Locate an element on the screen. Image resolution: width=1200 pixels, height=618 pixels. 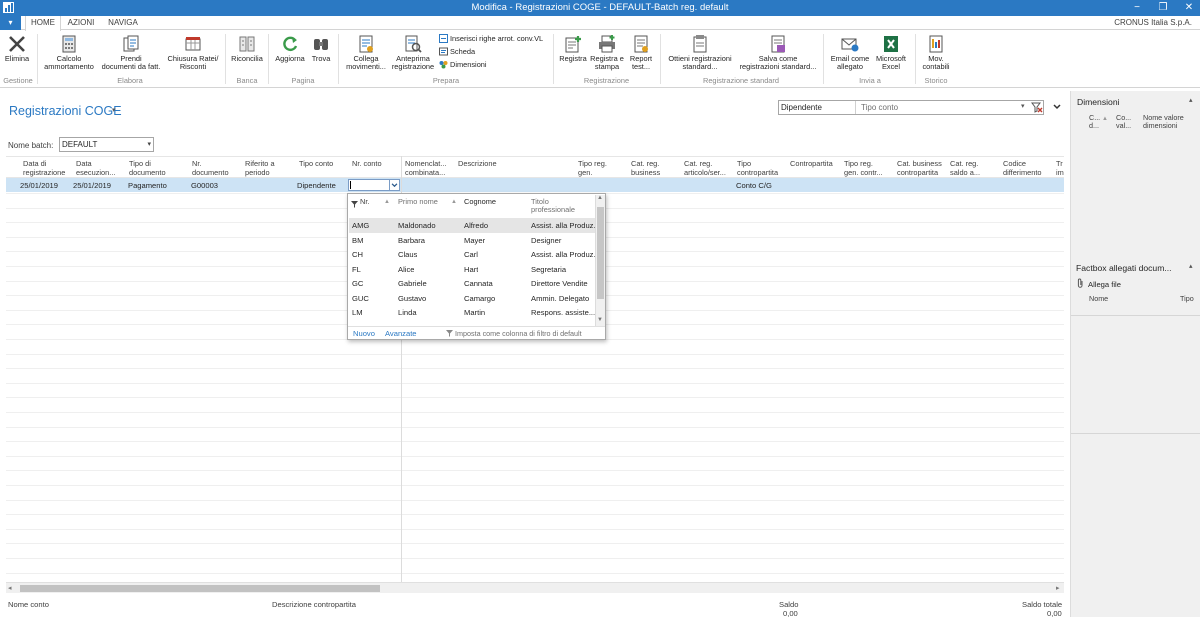
riconcilia-button: Riconcilia is located at coordinates (247, 48).